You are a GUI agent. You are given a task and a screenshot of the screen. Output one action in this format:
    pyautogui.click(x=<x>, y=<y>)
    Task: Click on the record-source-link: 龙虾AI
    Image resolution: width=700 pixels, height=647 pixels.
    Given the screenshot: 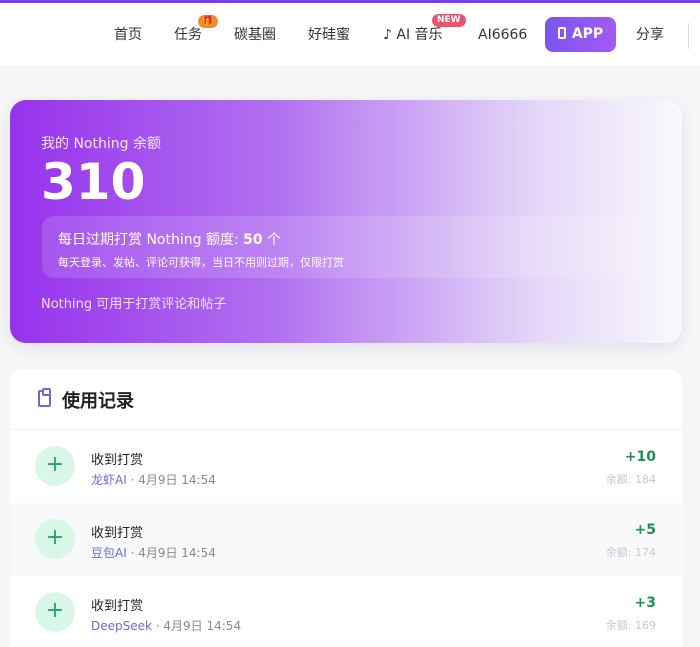 What is the action you would take?
    pyautogui.click(x=109, y=480)
    